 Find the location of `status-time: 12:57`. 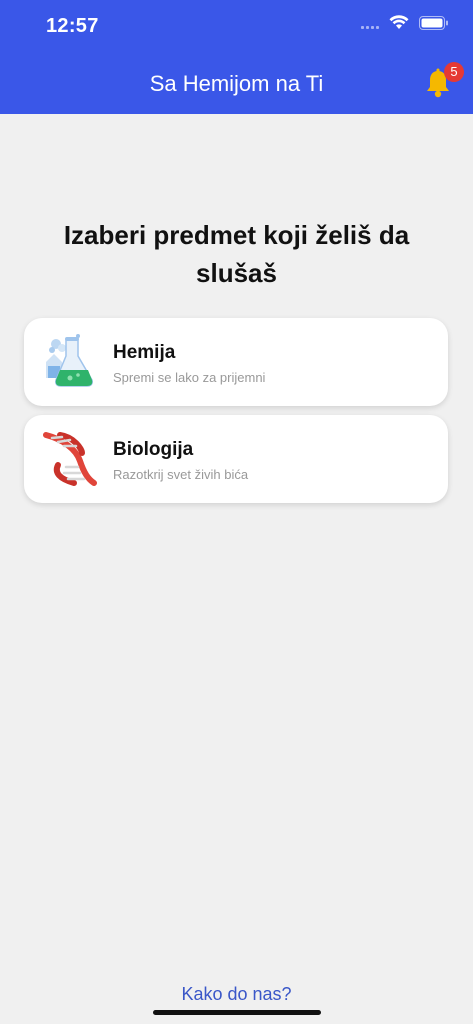

status-time: 12:57 is located at coordinates (72, 26).